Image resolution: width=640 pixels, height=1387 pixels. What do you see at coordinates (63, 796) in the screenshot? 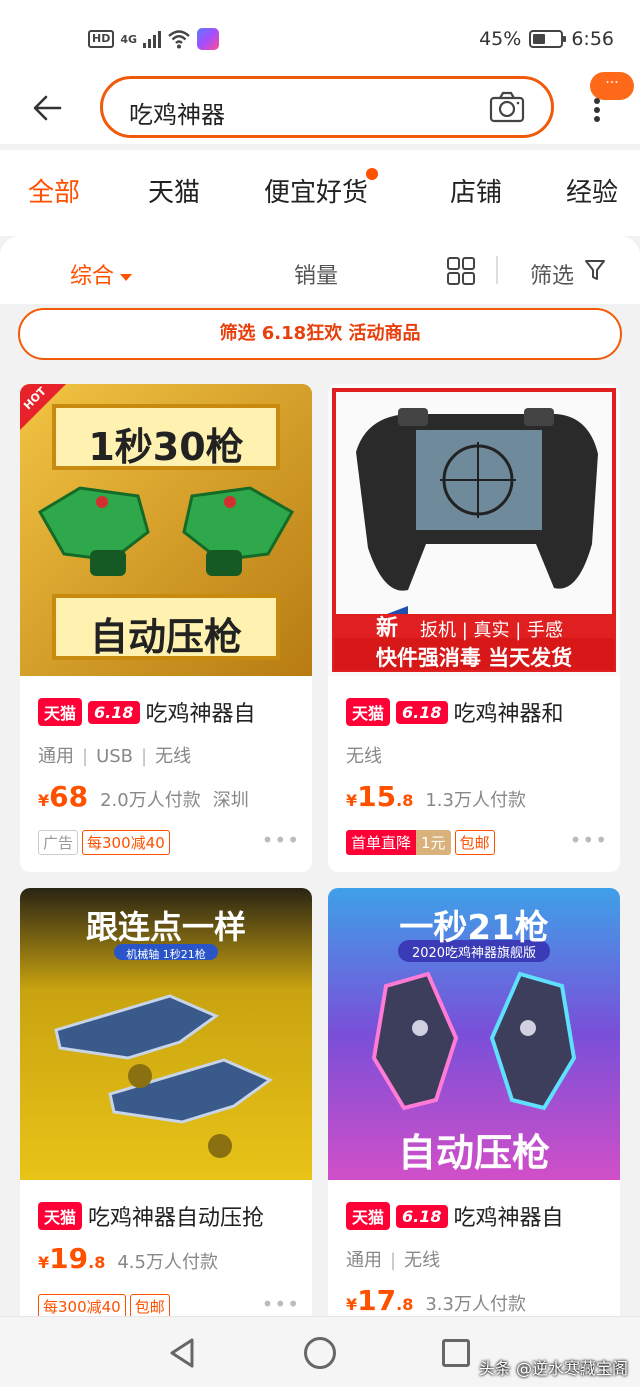
I see `price: ¥68` at bounding box center [63, 796].